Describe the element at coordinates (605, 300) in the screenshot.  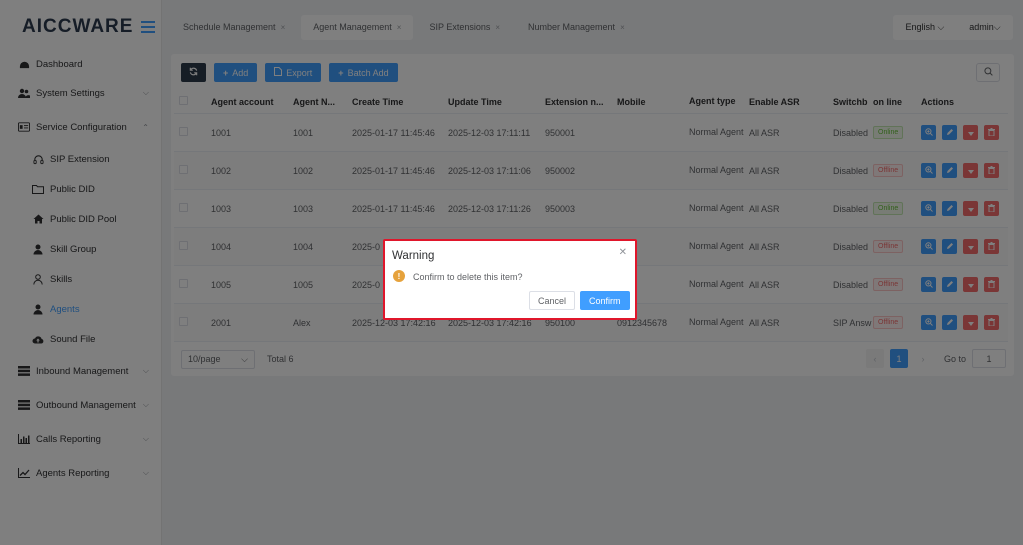
I see `confirm-button: Confirm` at that location.